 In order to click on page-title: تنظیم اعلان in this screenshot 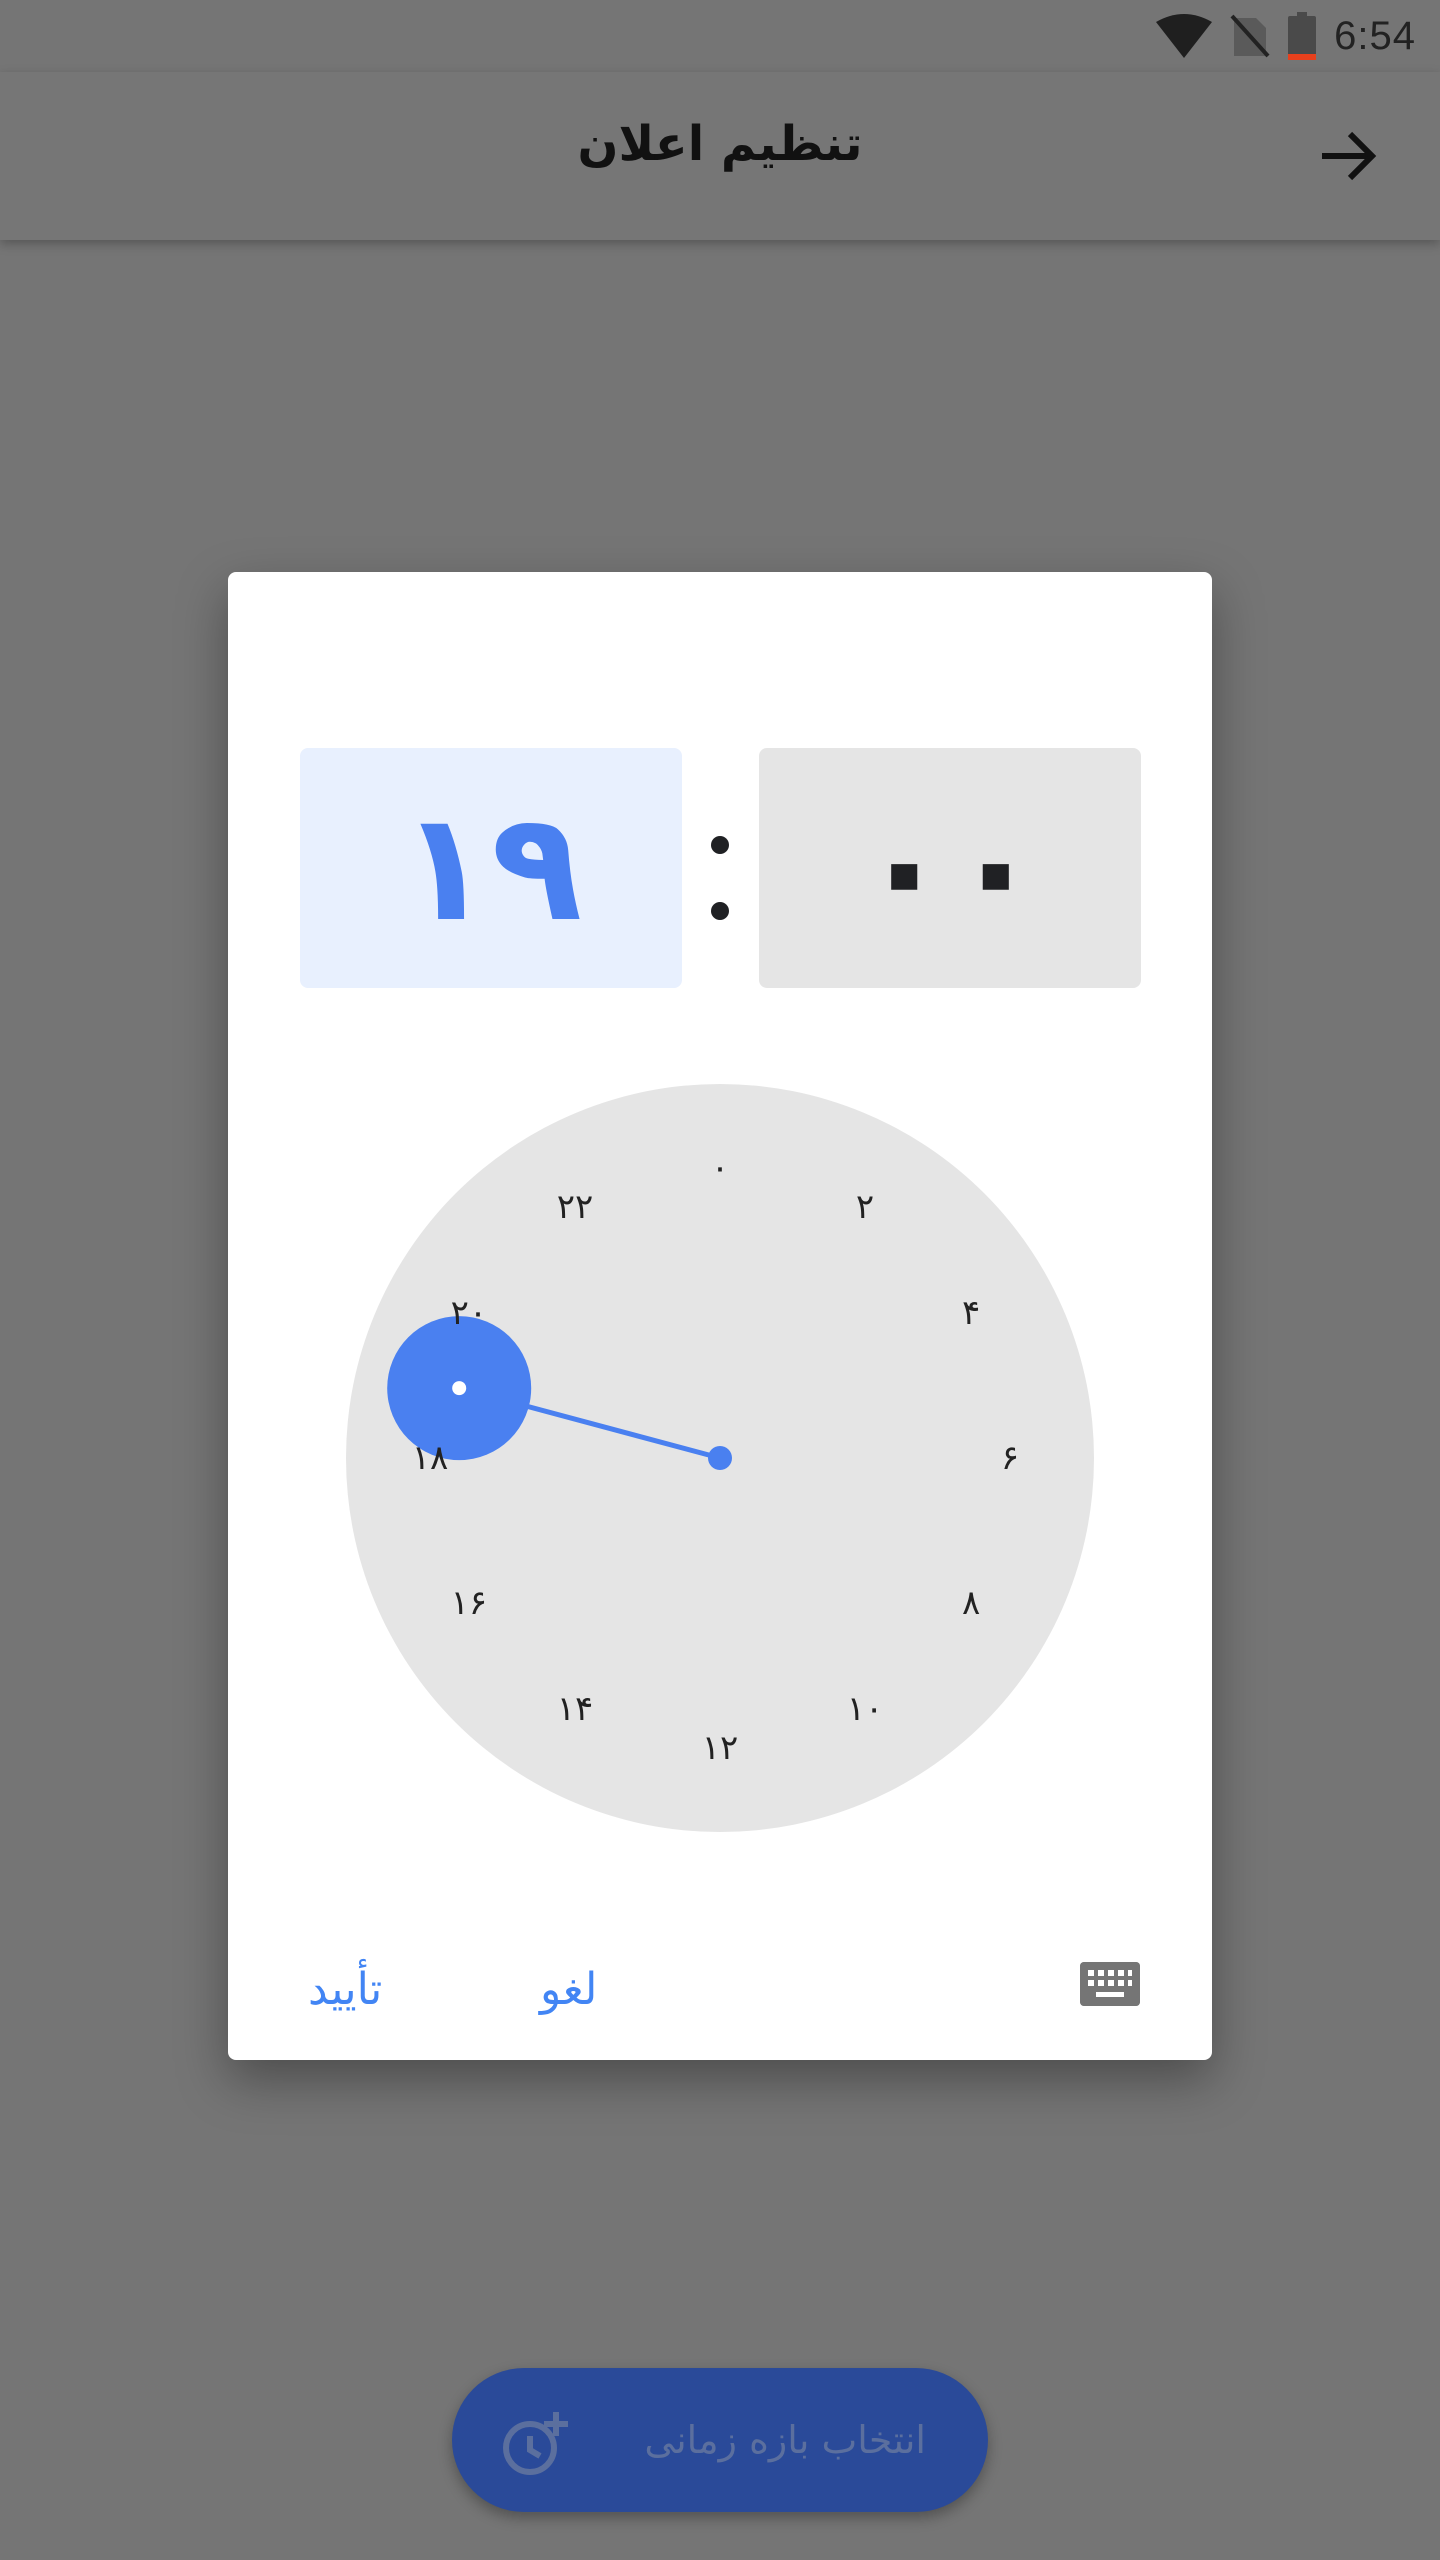, I will do `click(720, 144)`.